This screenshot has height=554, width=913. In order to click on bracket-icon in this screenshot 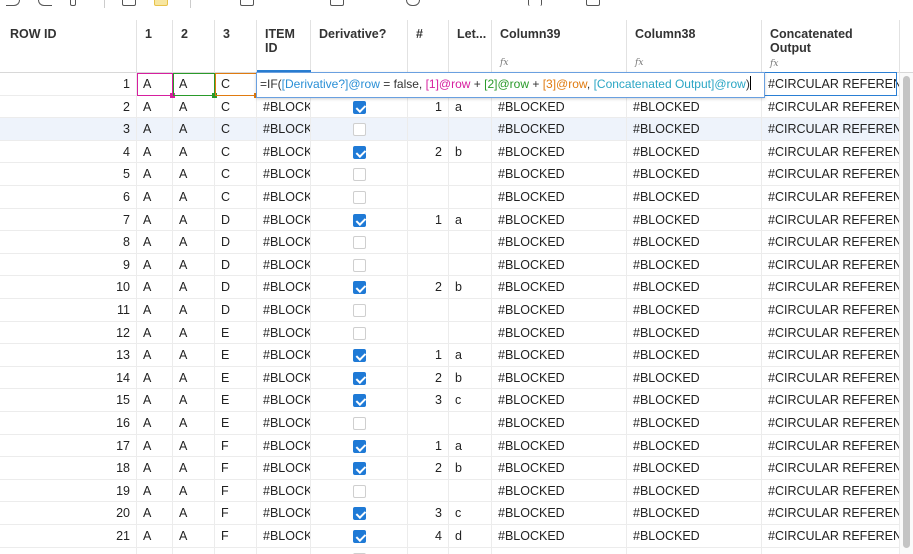, I will do `click(535, 3)`.